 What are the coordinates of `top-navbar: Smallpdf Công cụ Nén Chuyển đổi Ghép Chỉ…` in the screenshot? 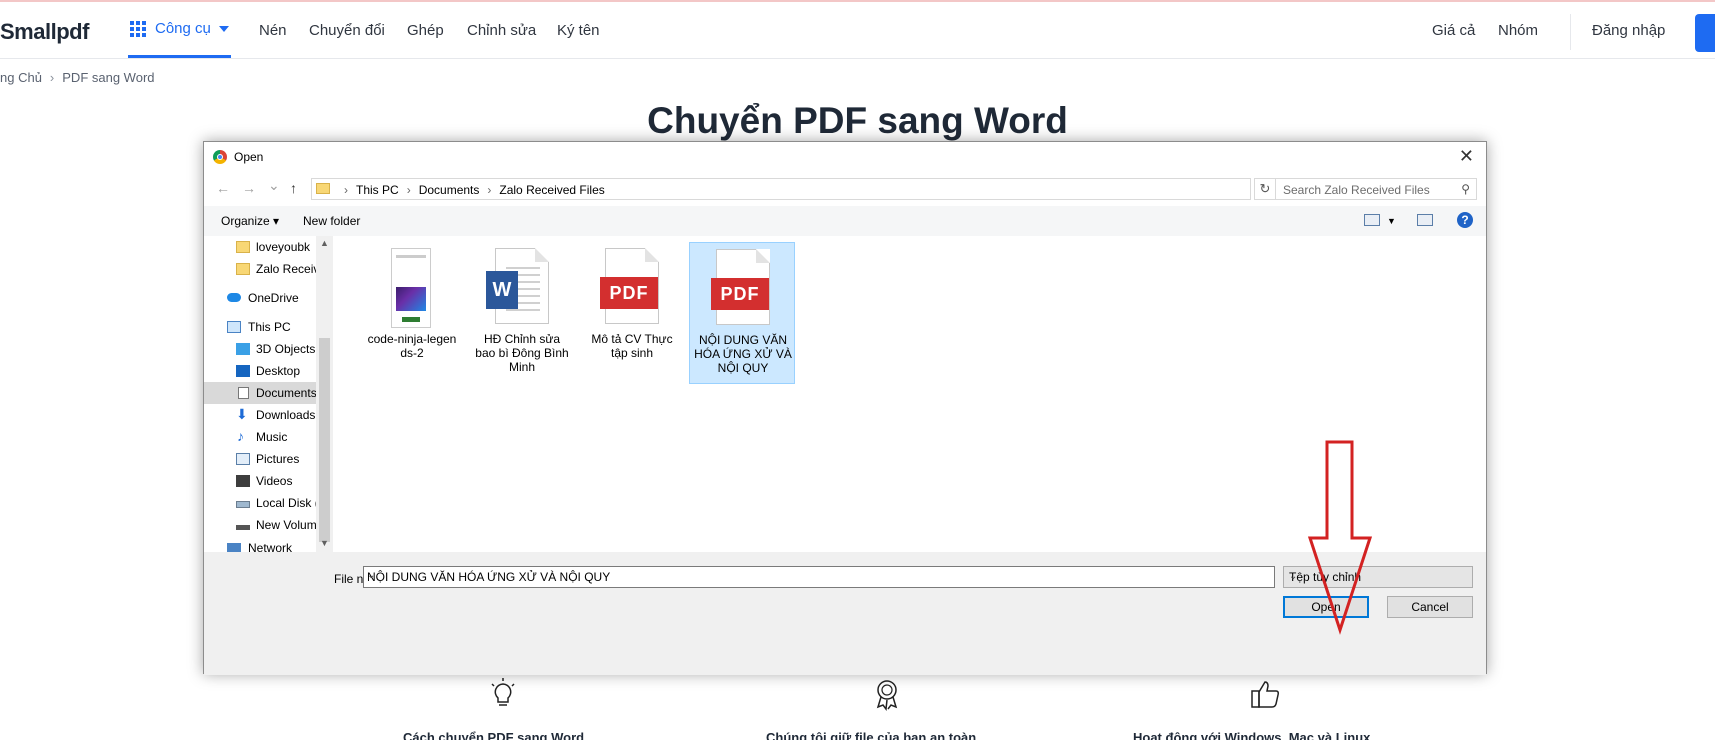 It's located at (857, 30).